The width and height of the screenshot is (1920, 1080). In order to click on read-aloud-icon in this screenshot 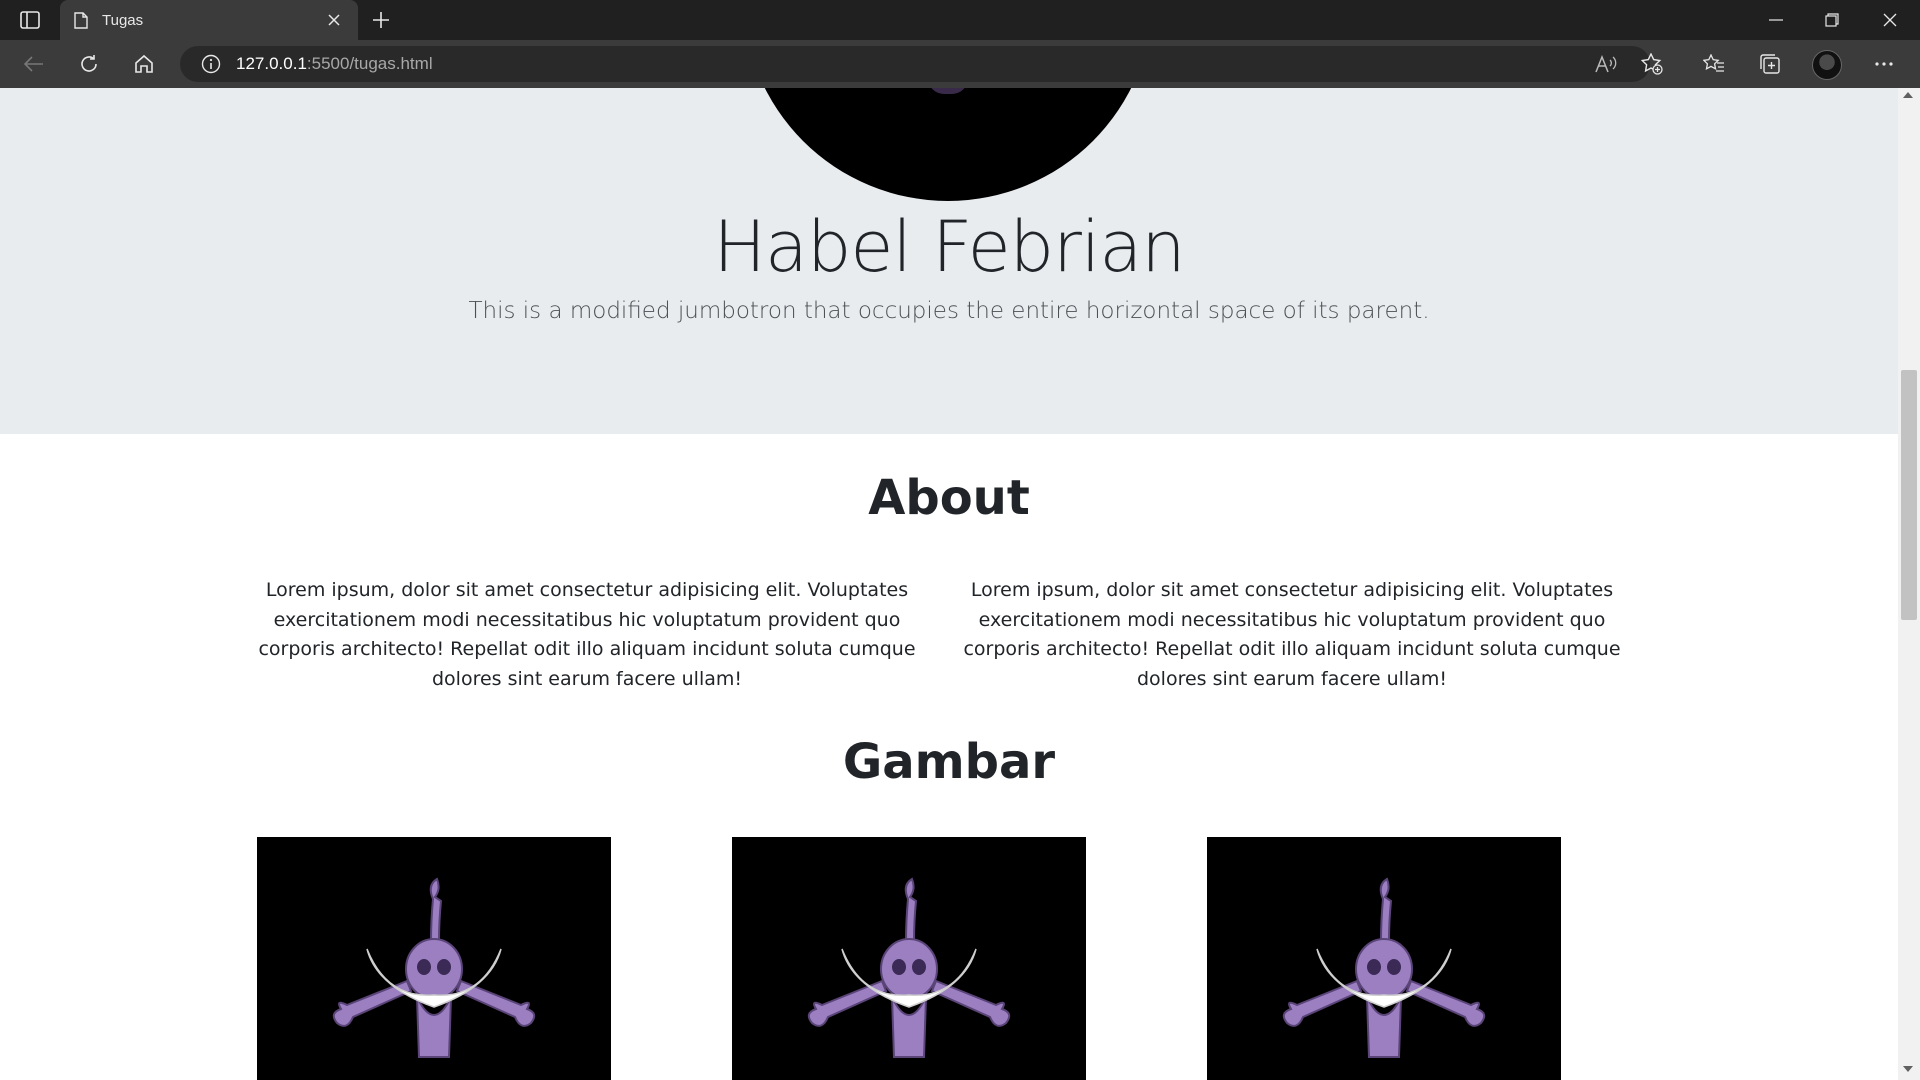, I will do `click(1606, 64)`.